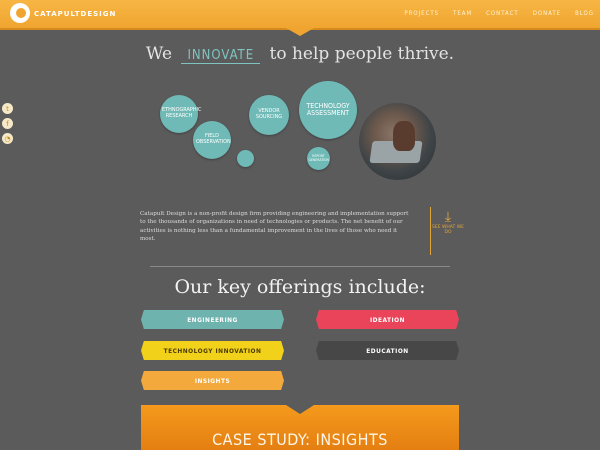 The image size is (600, 450). Describe the element at coordinates (7, 108) in the screenshot. I see `twitter-icon: t` at that location.